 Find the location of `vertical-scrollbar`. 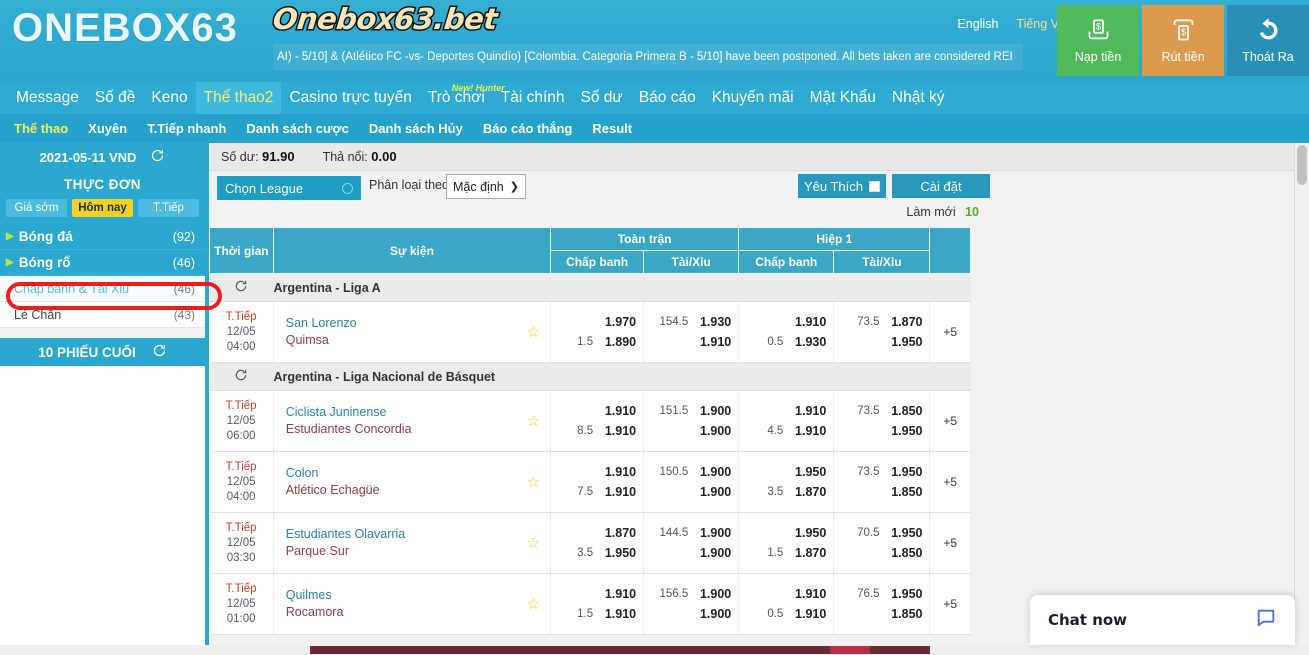

vertical-scrollbar is located at coordinates (1301, 399).